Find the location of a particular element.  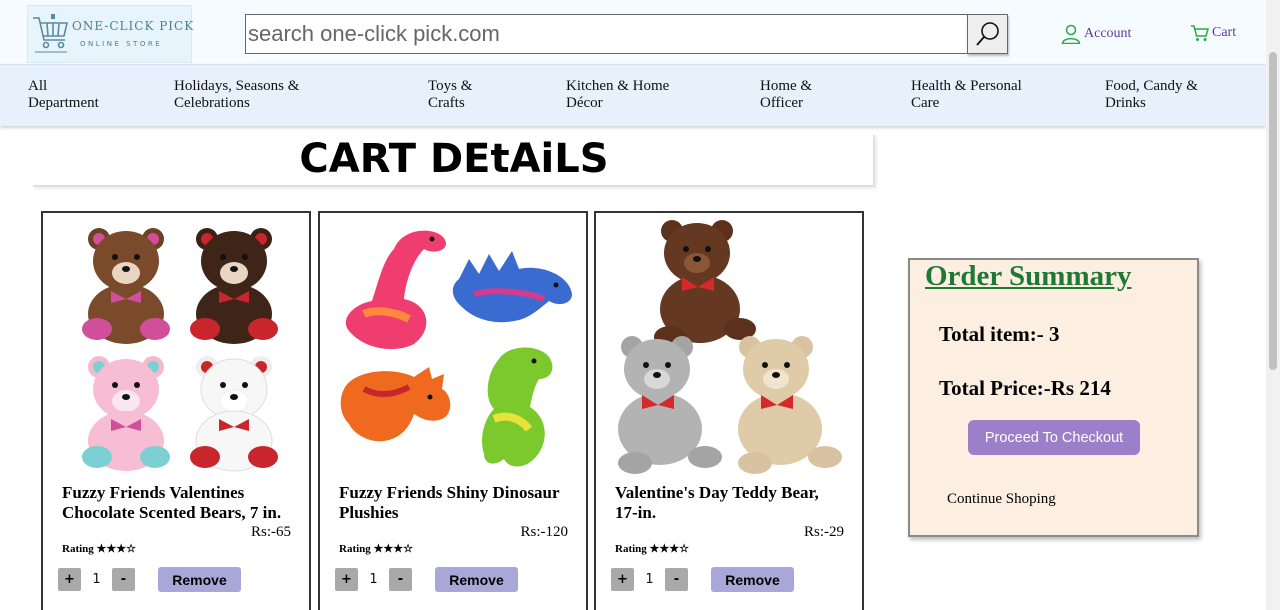

header: ONE-CLICK PICK ONLINE STORE Account Cart is located at coordinates (633, 32).